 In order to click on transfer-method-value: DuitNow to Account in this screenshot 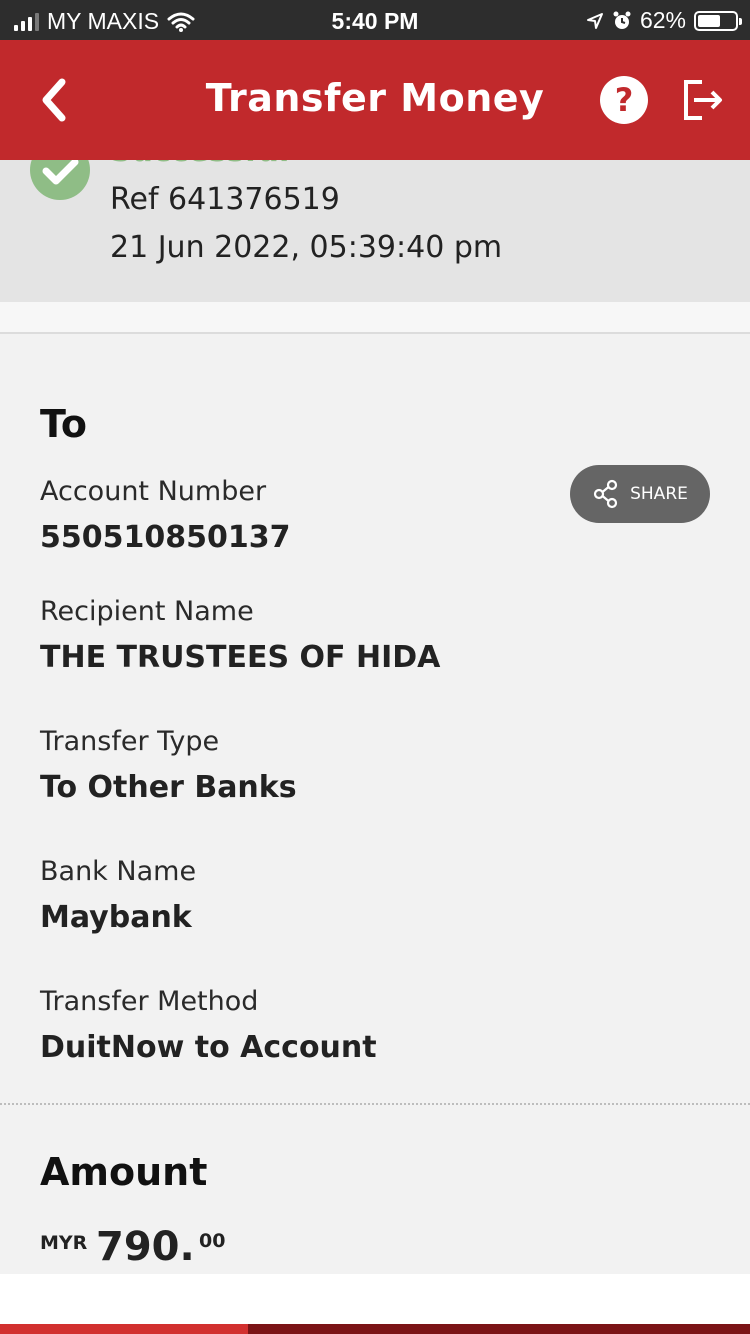, I will do `click(208, 1047)`.